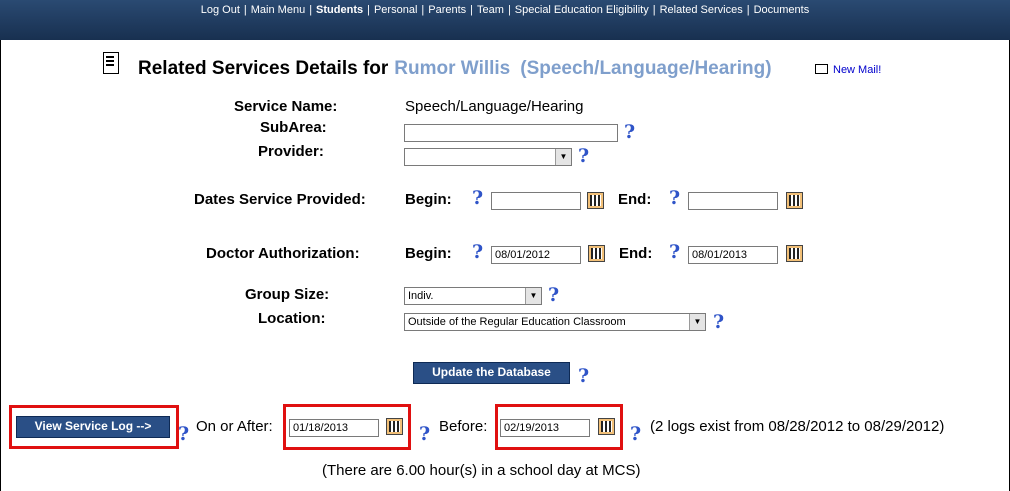 This screenshot has height=491, width=1010. I want to click on update-help-icon: ?, so click(583, 376).